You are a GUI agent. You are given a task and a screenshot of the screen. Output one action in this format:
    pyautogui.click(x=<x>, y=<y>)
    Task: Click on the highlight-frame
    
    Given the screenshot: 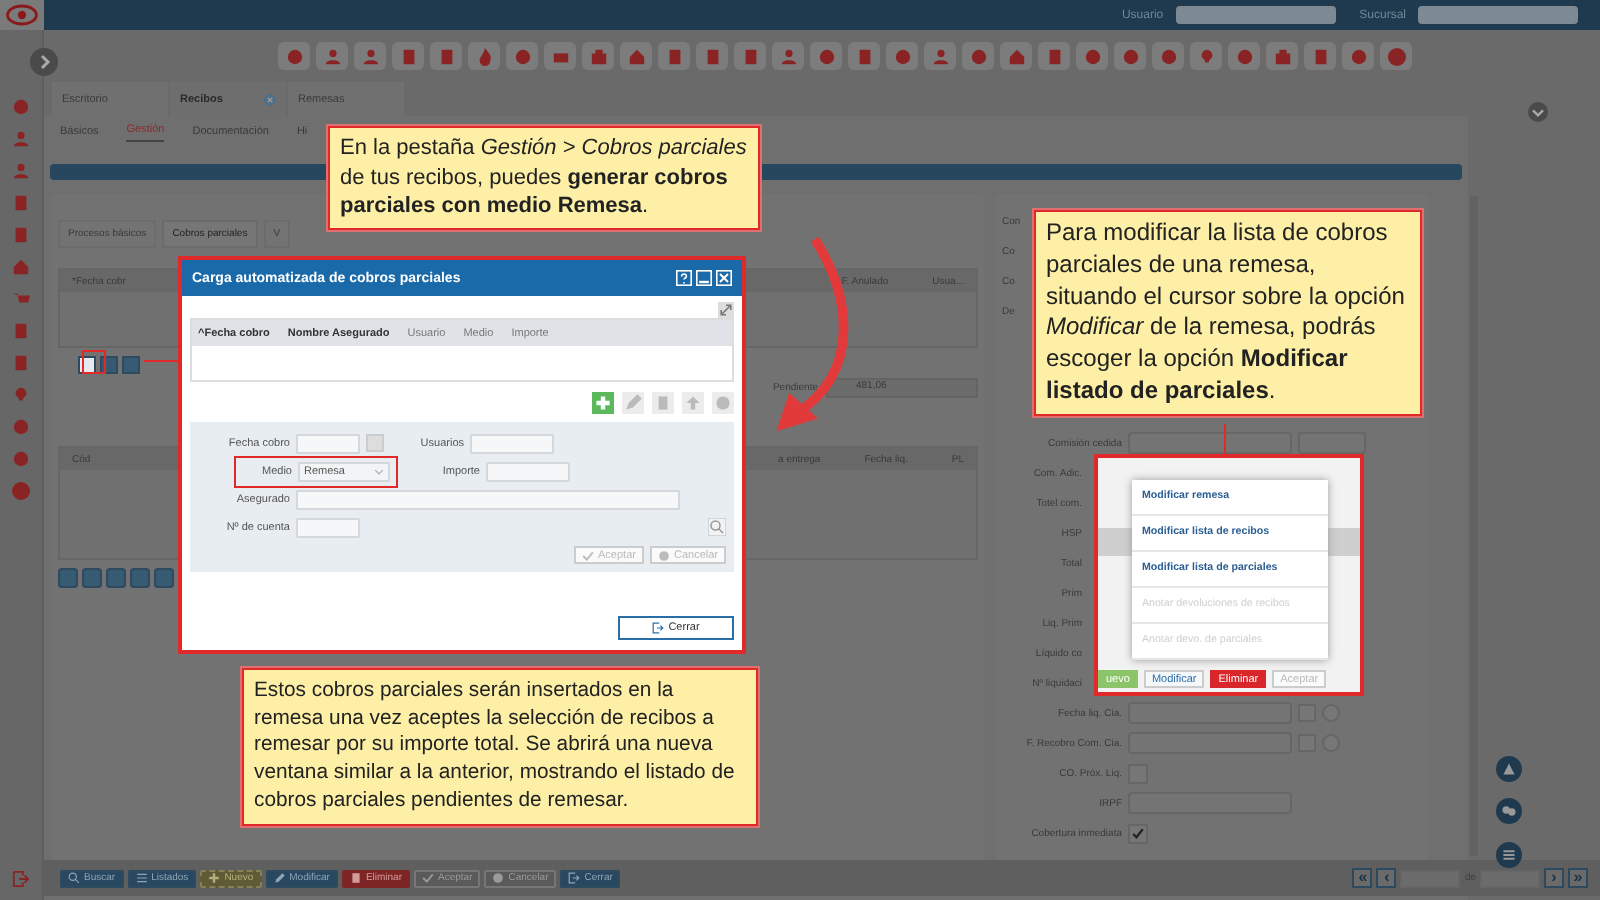 What is the action you would take?
    pyautogui.click(x=94, y=362)
    